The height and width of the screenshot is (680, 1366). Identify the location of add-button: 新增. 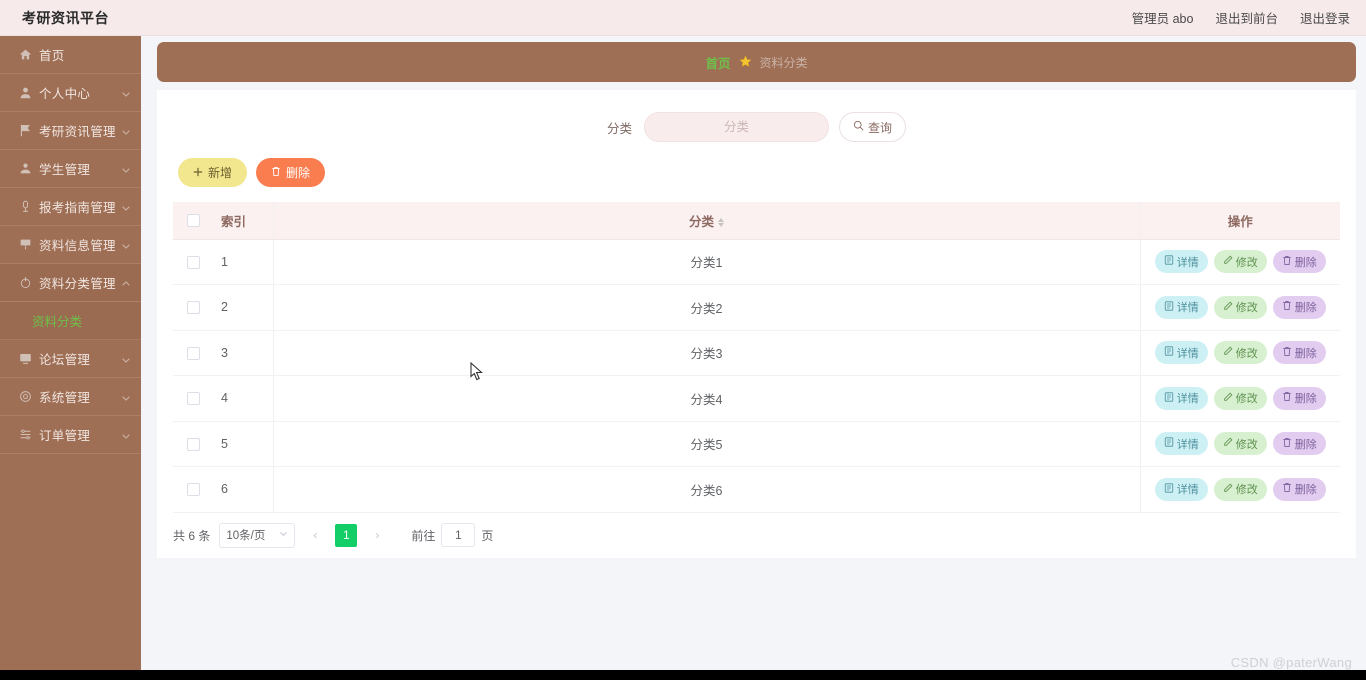
(213, 172).